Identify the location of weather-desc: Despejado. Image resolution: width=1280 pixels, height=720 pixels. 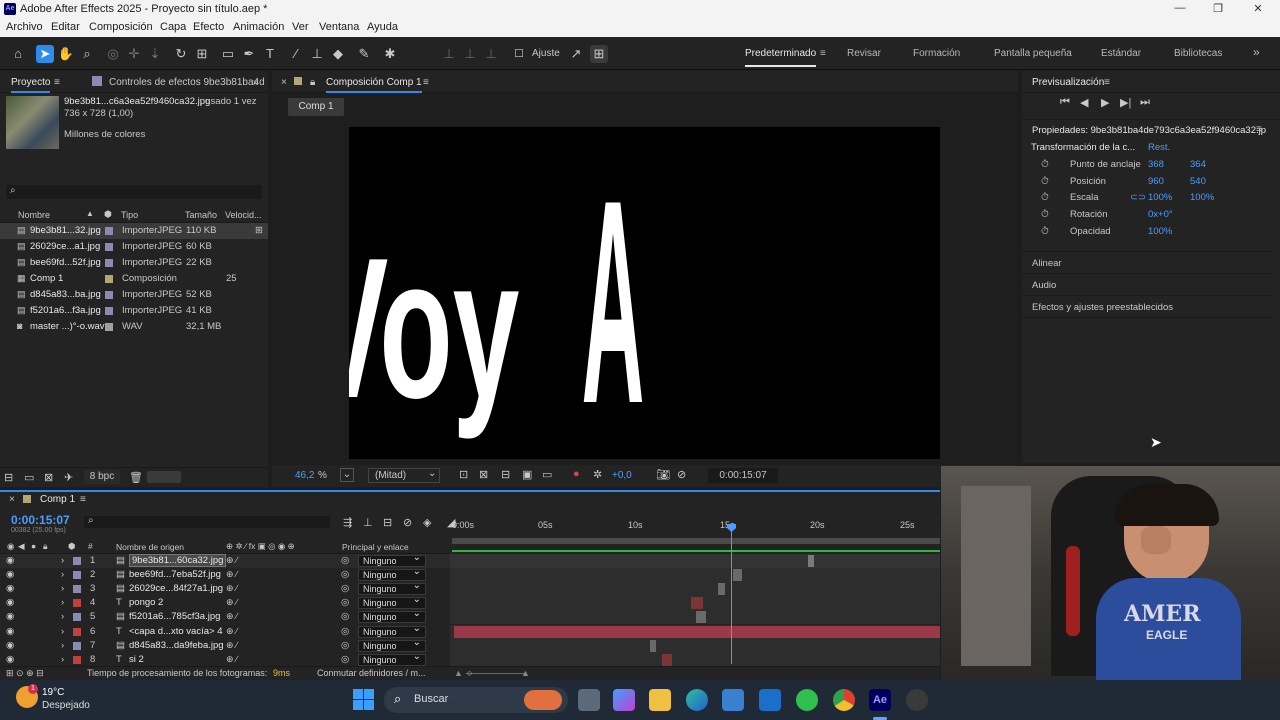
(66, 705).